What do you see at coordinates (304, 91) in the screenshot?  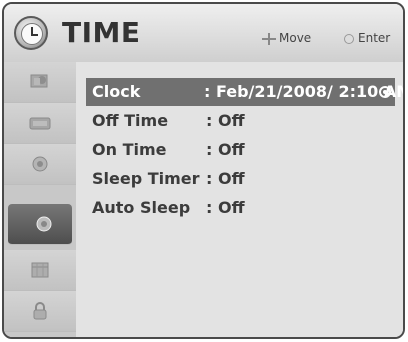 I see `menu-item-value: : Feb/21/2008/ 2:10 AM` at bounding box center [304, 91].